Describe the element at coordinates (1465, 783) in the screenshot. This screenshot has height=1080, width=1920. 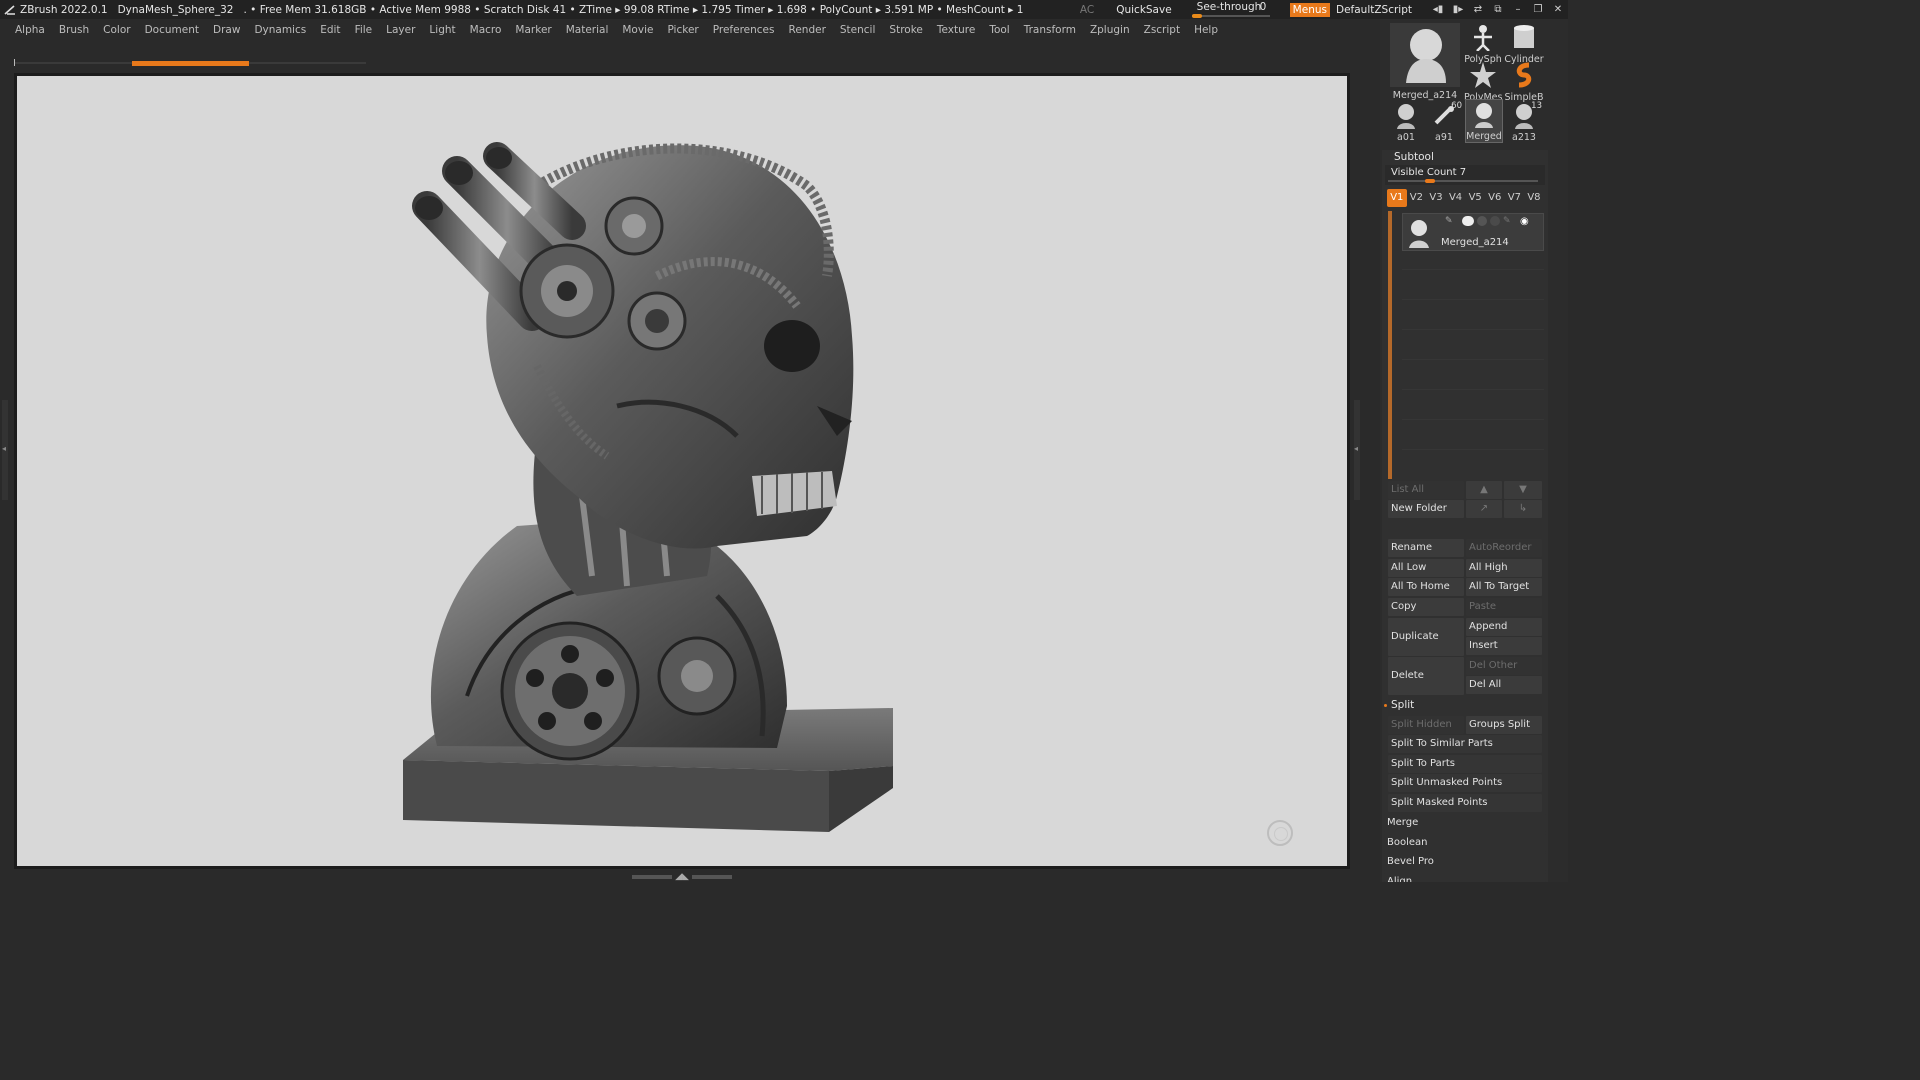
I see `split-unmasked-points-button: Split Unmasked Points` at that location.